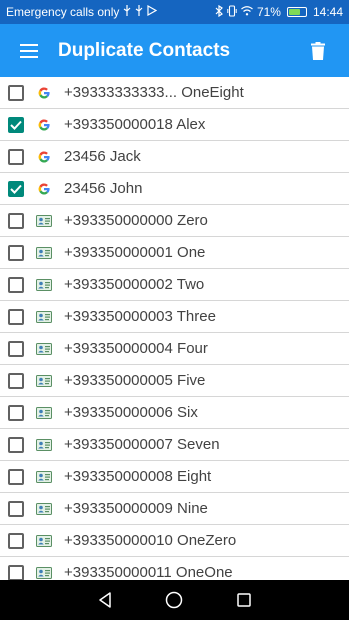 The height and width of the screenshot is (620, 349). I want to click on contact-label: +393350000011 OneOne, so click(148, 572).